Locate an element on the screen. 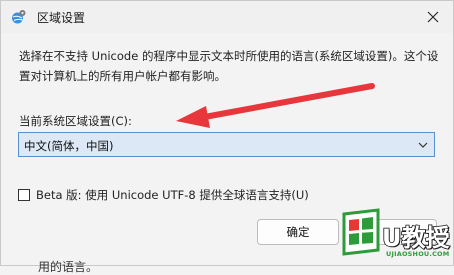 The height and width of the screenshot is (275, 454). close-icon is located at coordinates (433, 17).